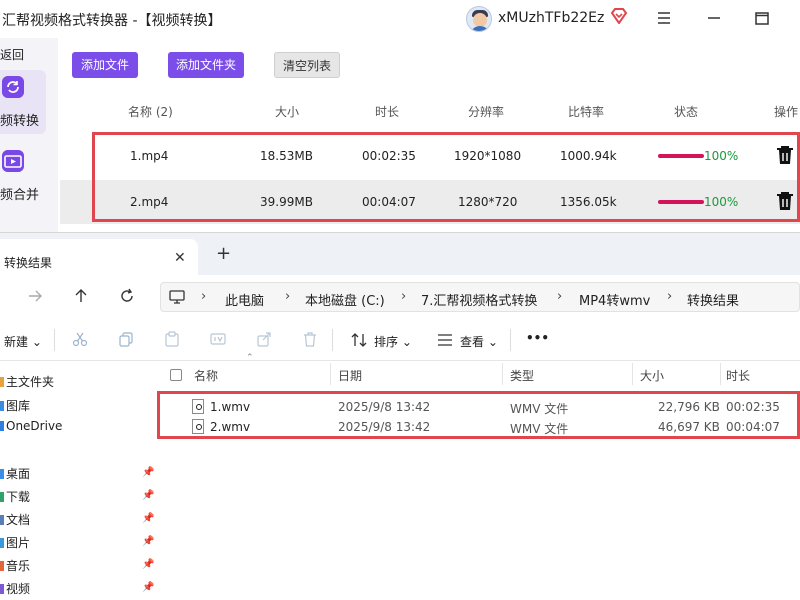 This screenshot has width=800, height=600. What do you see at coordinates (180, 258) in the screenshot?
I see `close-icon: ✕` at bounding box center [180, 258].